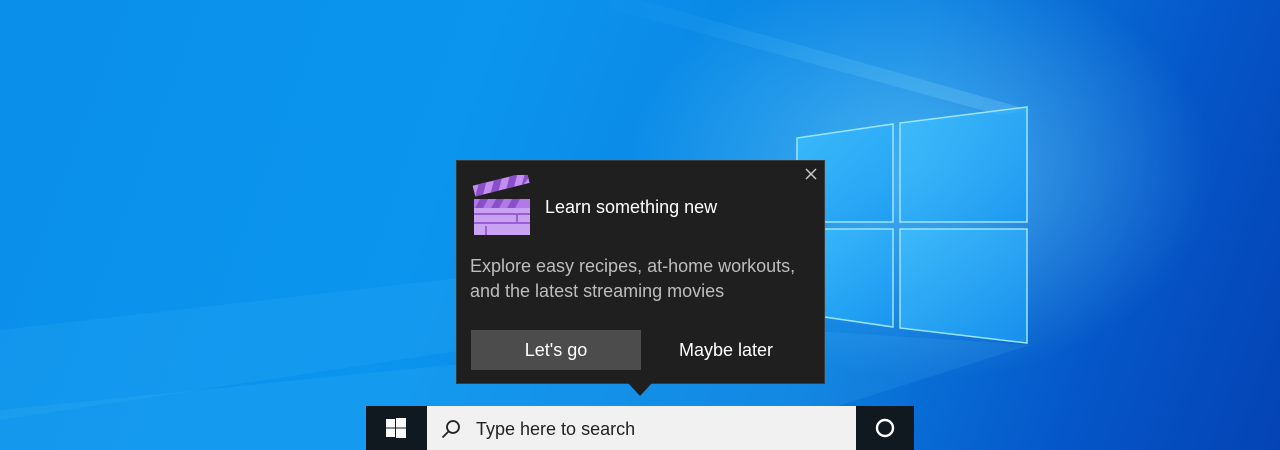  What do you see at coordinates (556, 429) in the screenshot?
I see `search-placeholder: Type here to search` at bounding box center [556, 429].